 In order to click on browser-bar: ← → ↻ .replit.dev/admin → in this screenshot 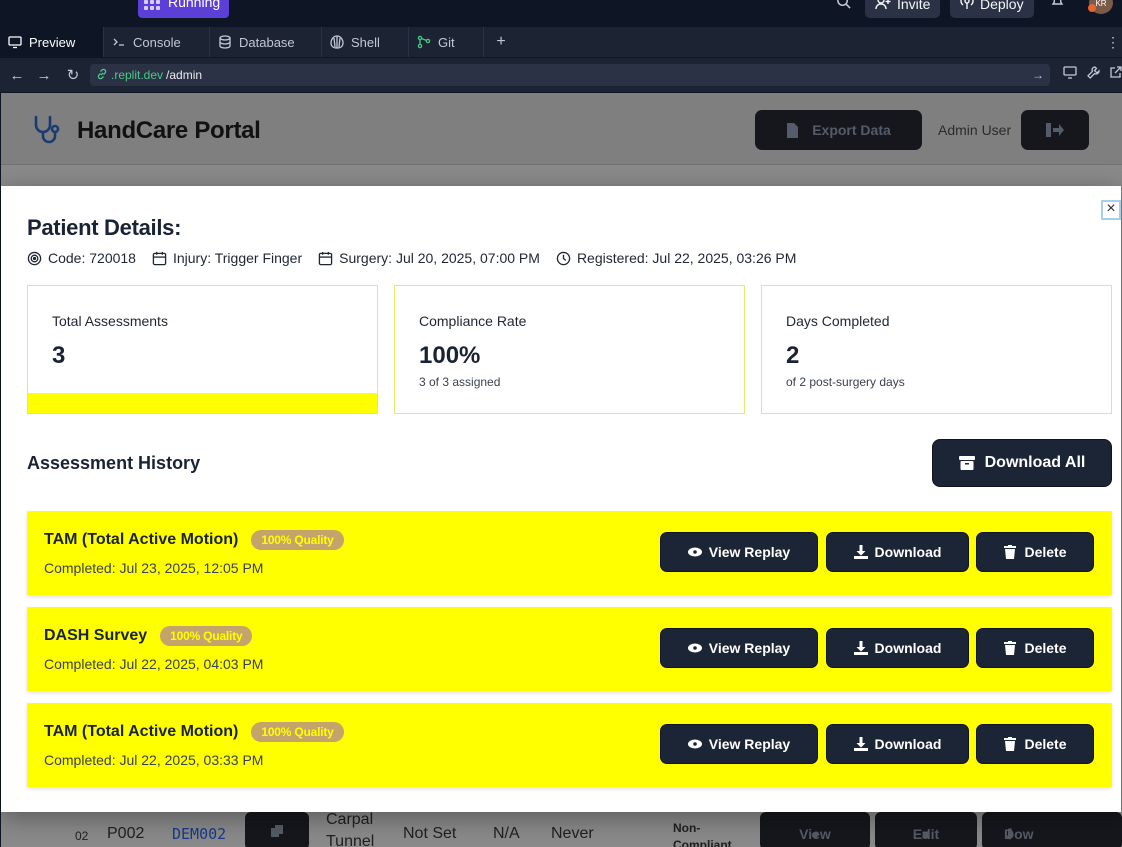, I will do `click(561, 75)`.